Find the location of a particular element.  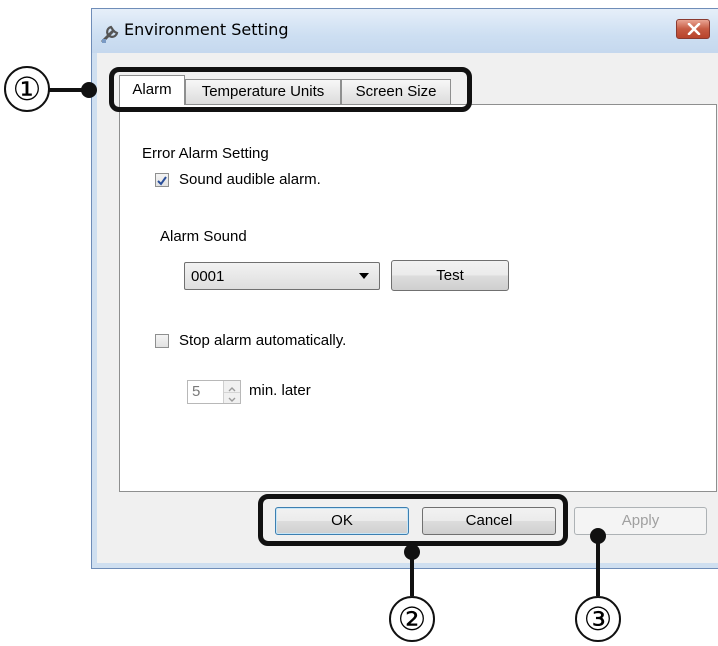

sound-alarm-checkbox is located at coordinates (162, 180).